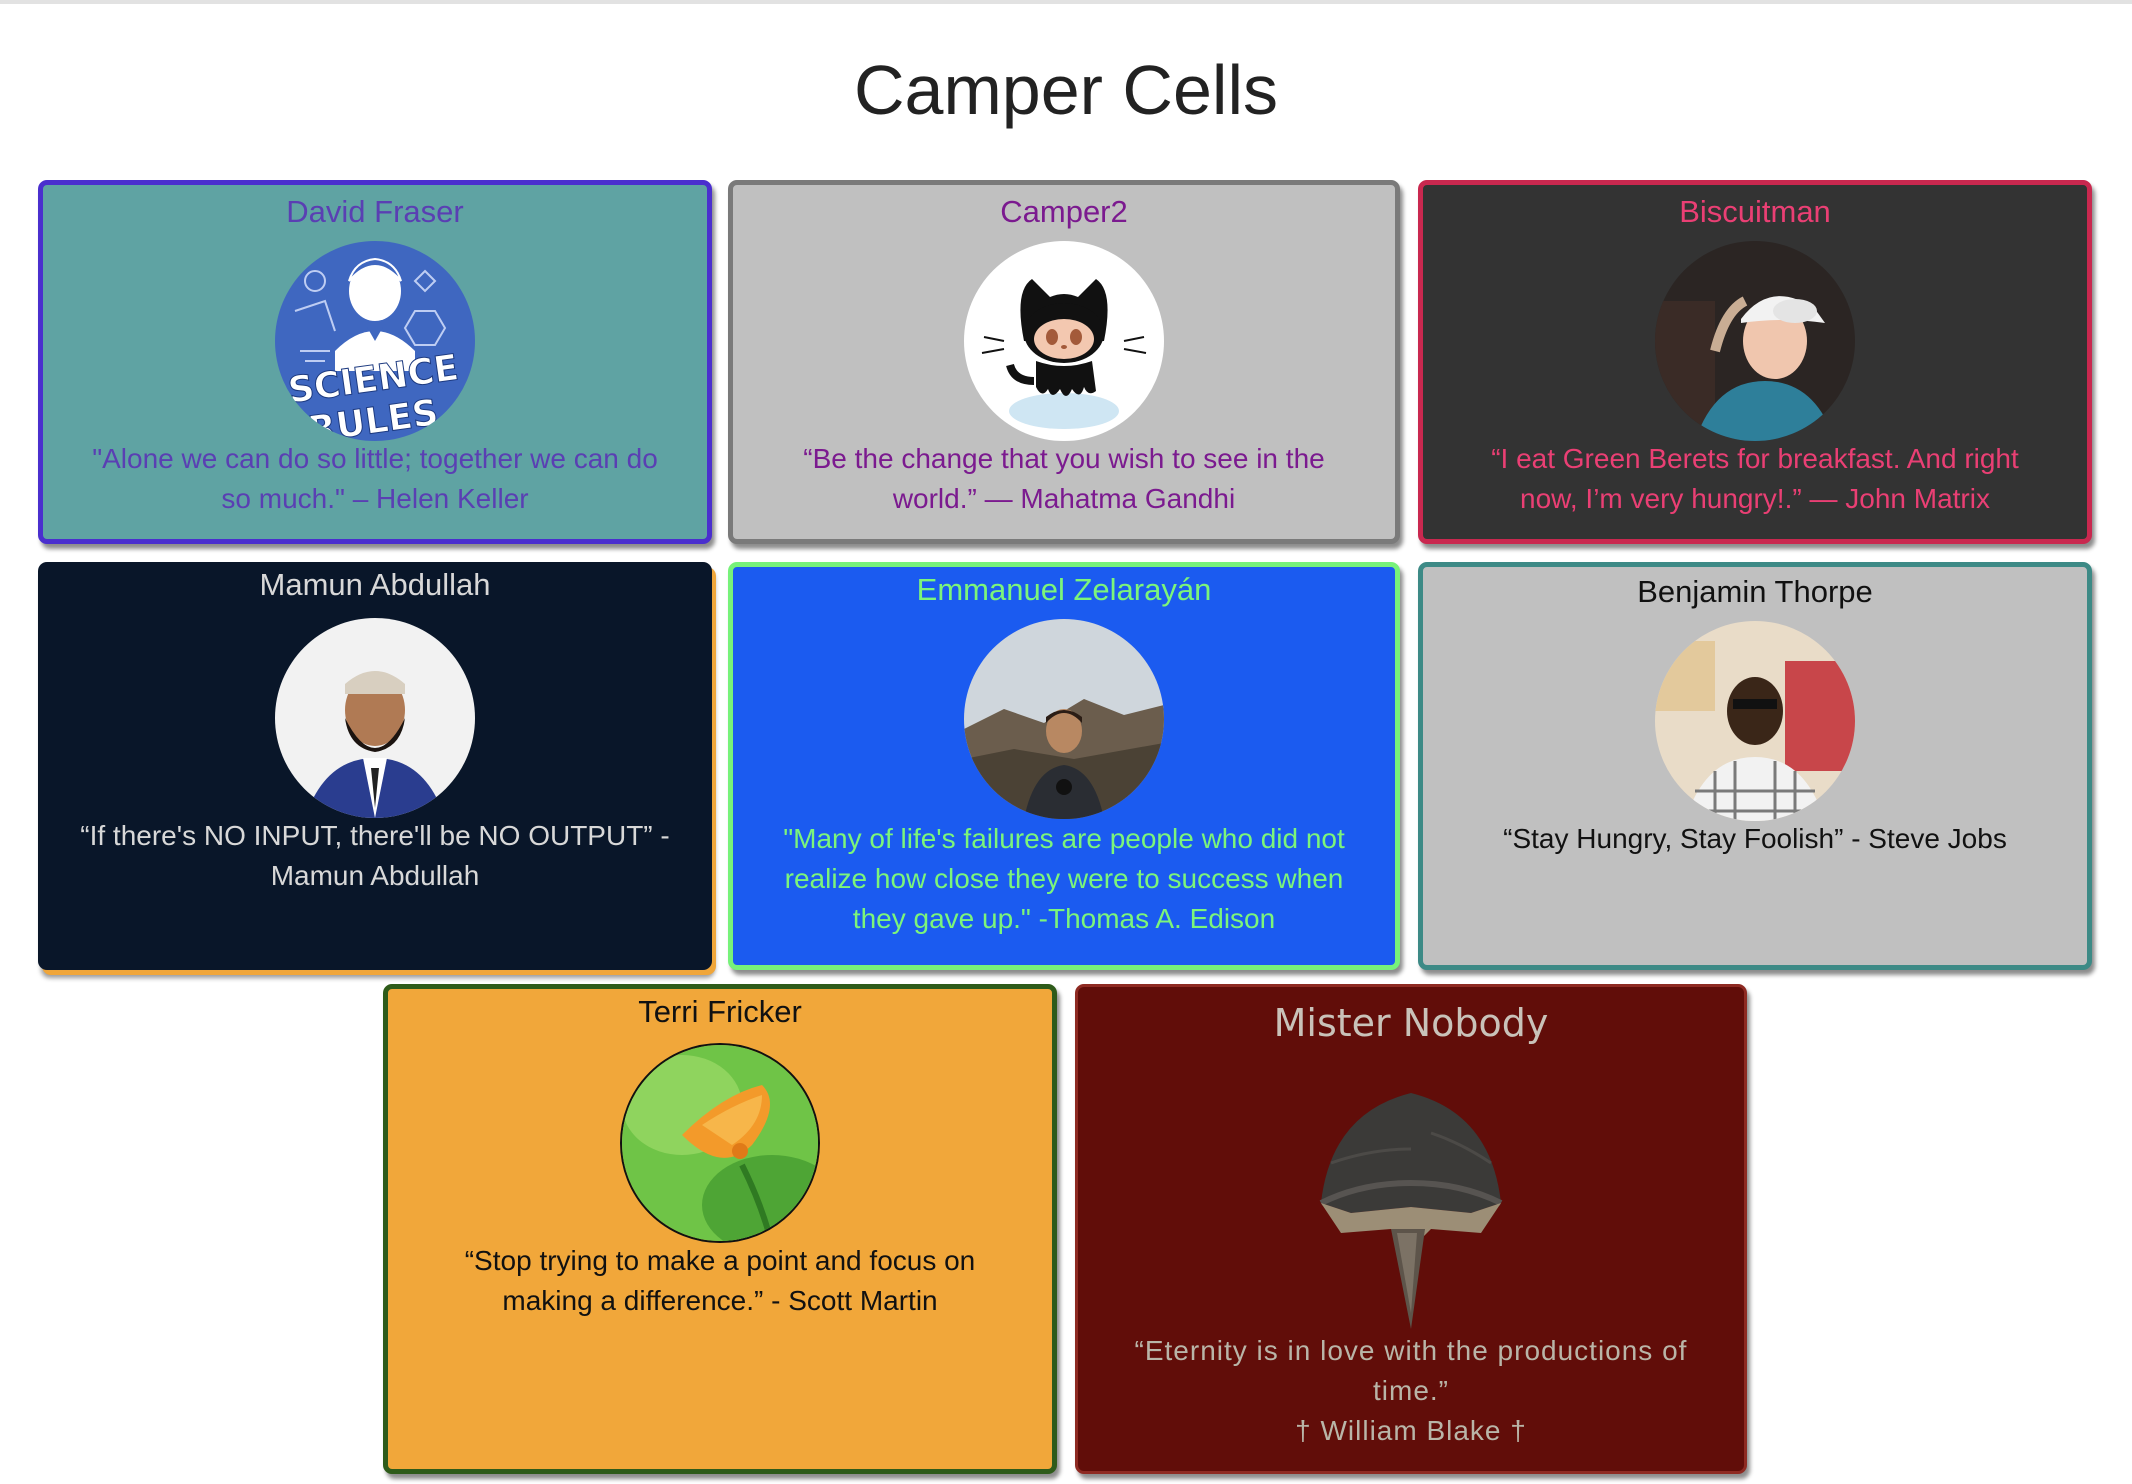 The width and height of the screenshot is (2132, 1484). Describe the element at coordinates (1064, 211) in the screenshot. I see `camper-name: Camper2` at that location.